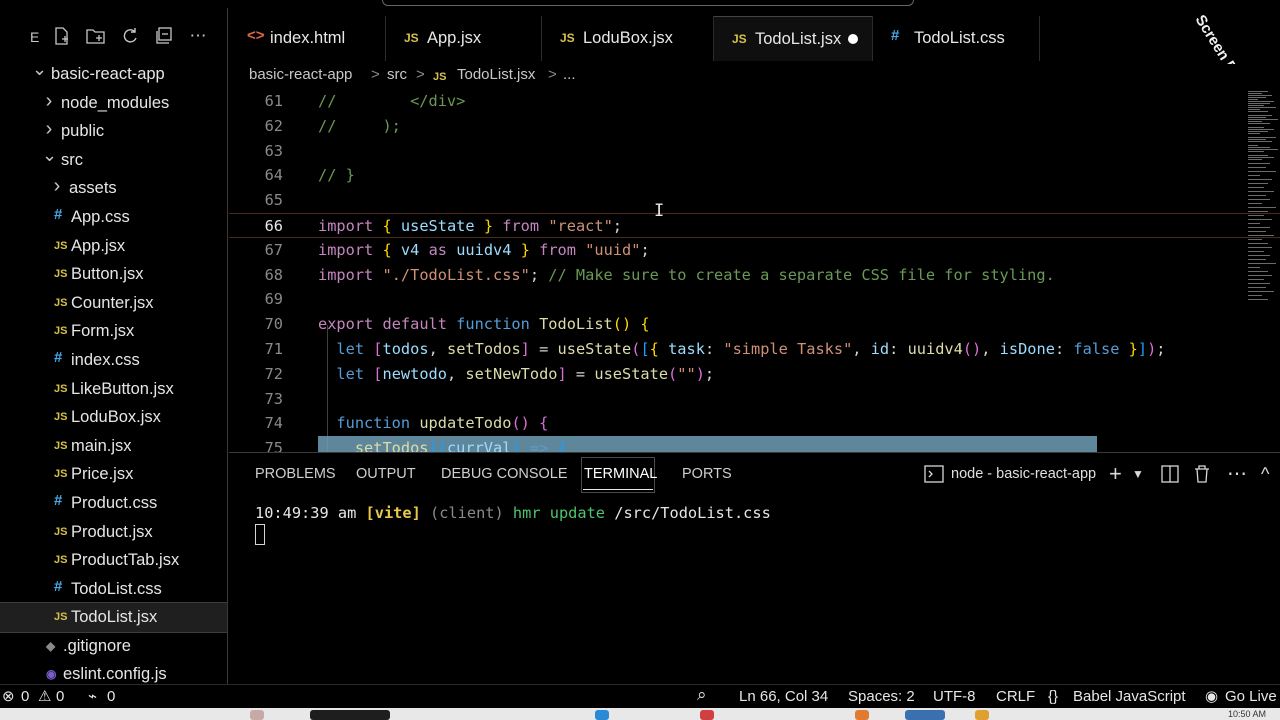 This screenshot has height=720, width=1280. Describe the element at coordinates (113, 303) in the screenshot. I see `tree-item: JS Counter.jsx` at that location.